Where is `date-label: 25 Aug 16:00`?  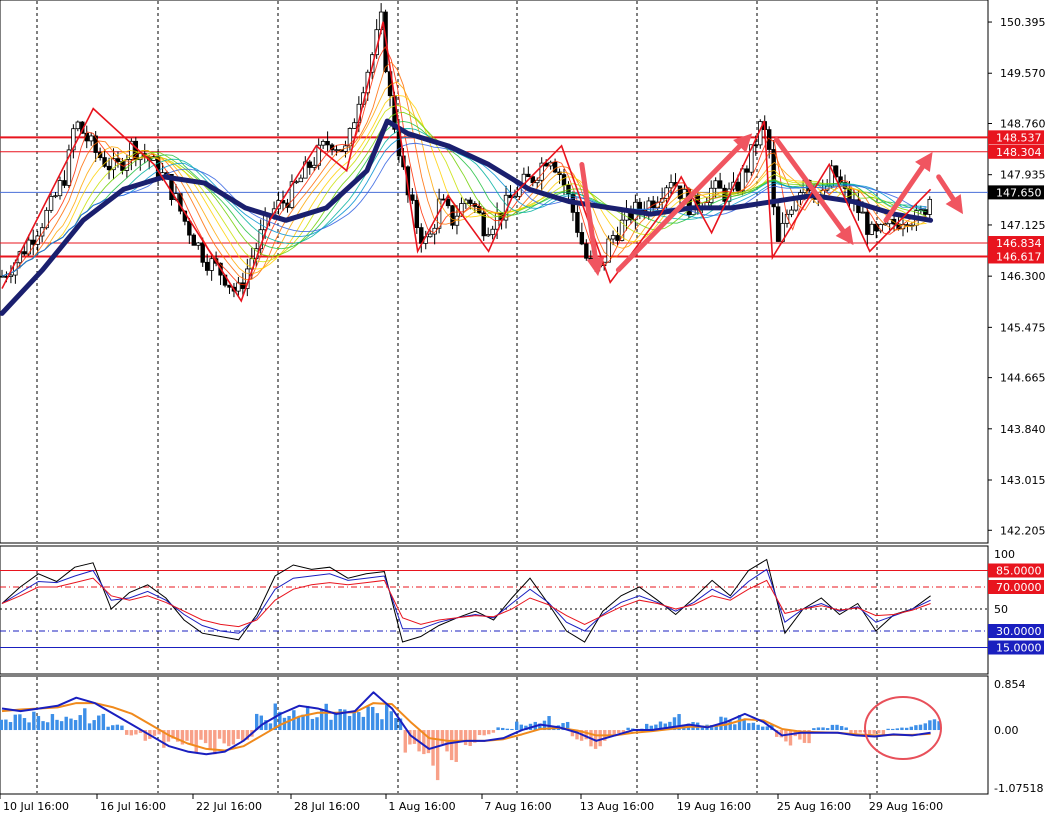
date-label: 25 Aug 16:00 is located at coordinates (814, 806).